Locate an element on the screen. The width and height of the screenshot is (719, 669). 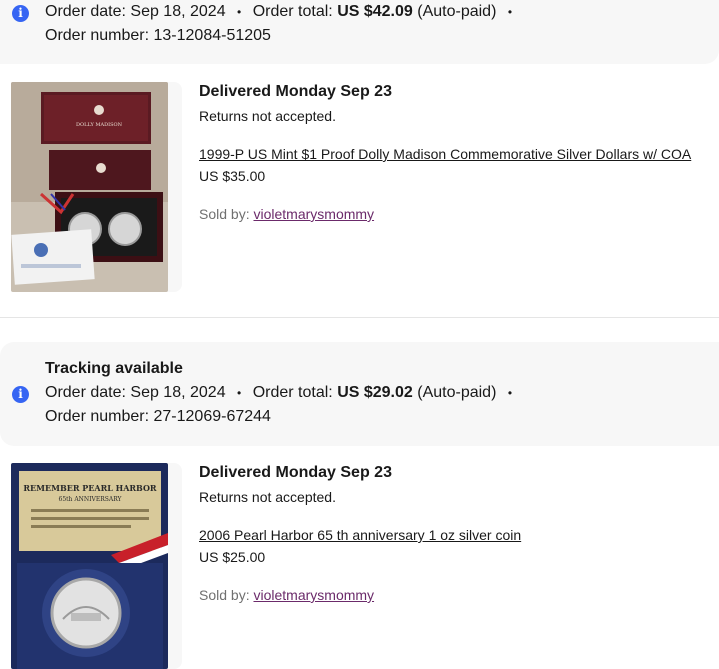
order-total: US $29.02 is located at coordinates (375, 392).